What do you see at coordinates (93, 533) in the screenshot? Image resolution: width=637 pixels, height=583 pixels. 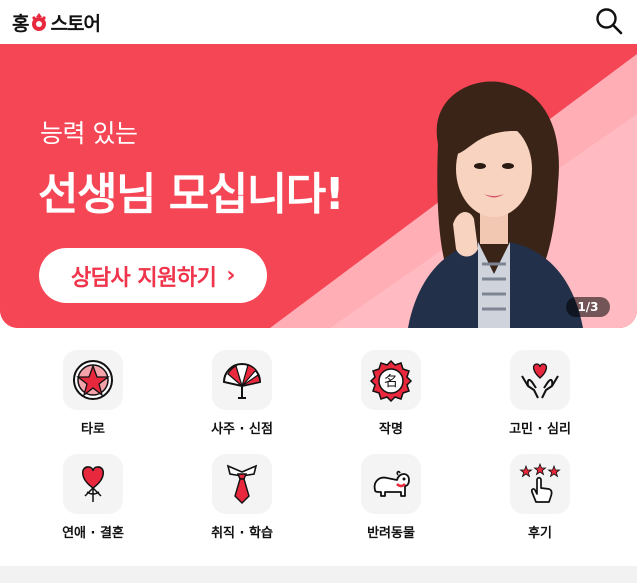 I see `category-label: 연애 · 결혼` at bounding box center [93, 533].